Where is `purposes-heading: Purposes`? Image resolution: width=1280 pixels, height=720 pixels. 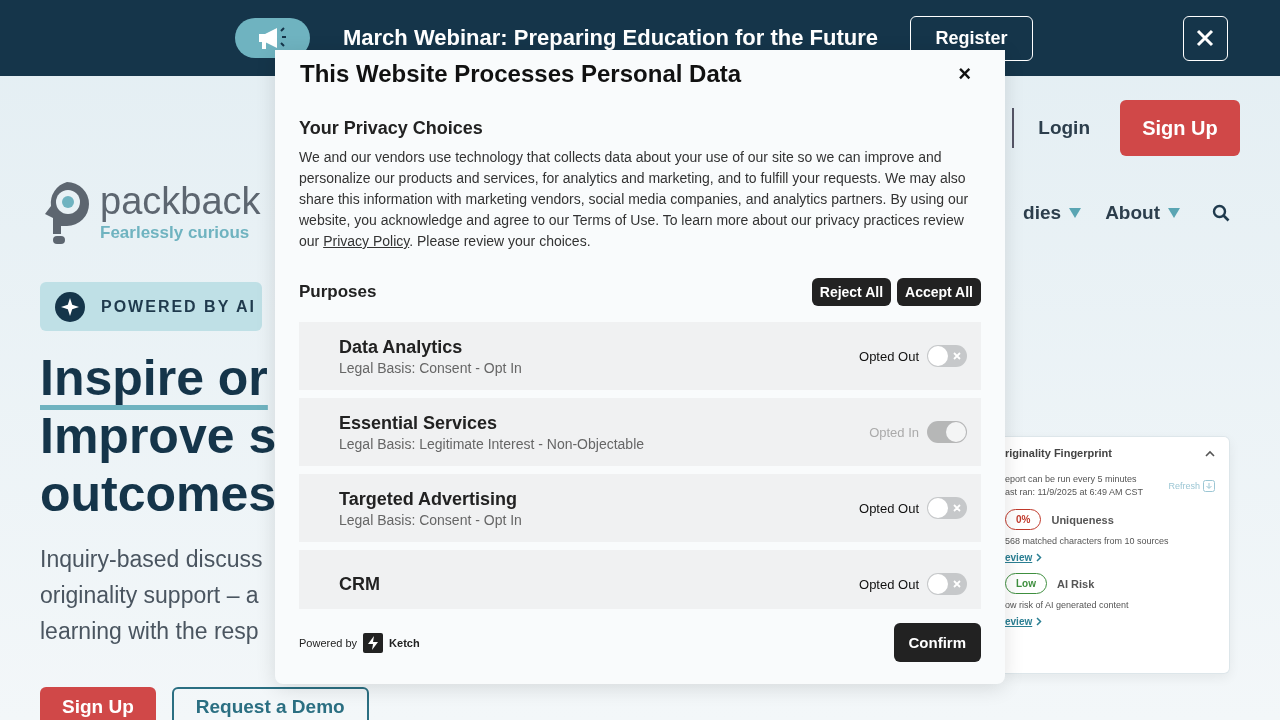
purposes-heading: Purposes is located at coordinates (338, 292).